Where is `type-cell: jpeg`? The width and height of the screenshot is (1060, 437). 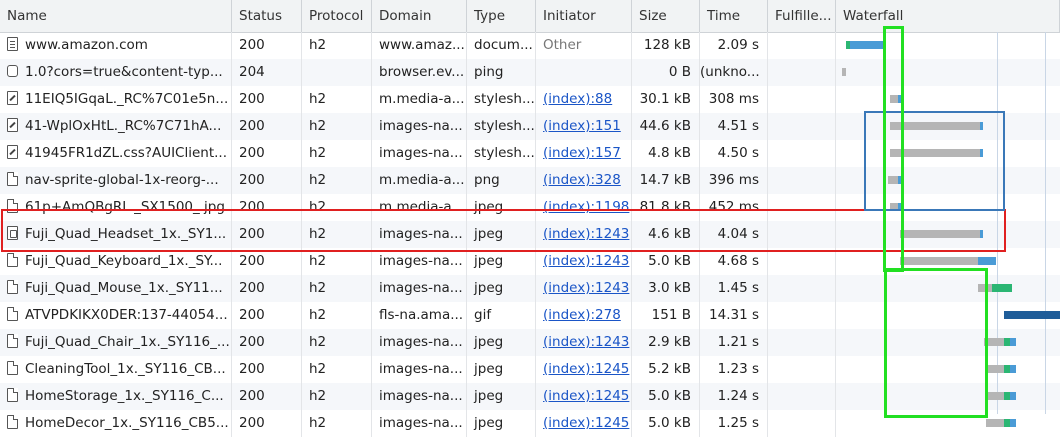
type-cell: jpeg is located at coordinates (501, 288).